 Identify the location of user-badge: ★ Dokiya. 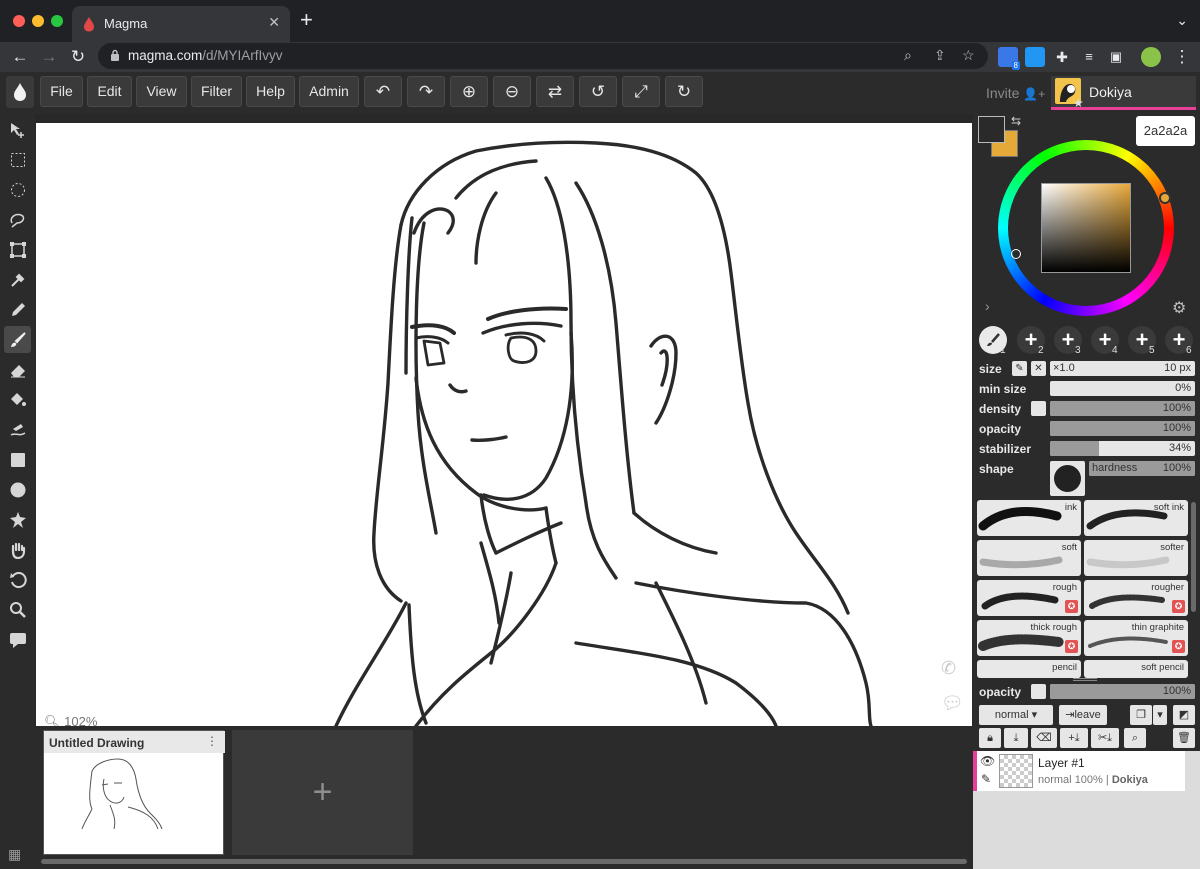
(1123, 93).